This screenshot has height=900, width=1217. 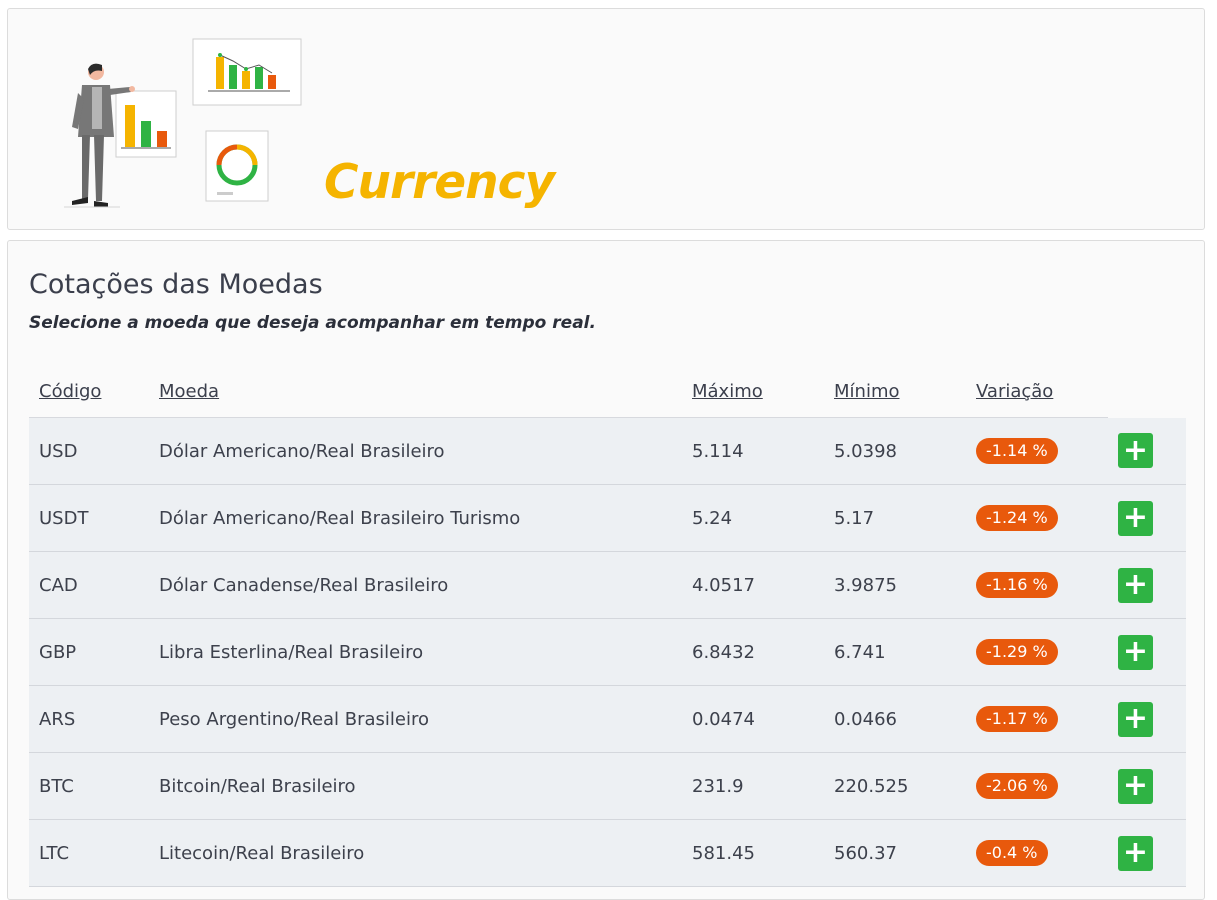 I want to click on currency-min: 3.9875, so click(x=895, y=585).